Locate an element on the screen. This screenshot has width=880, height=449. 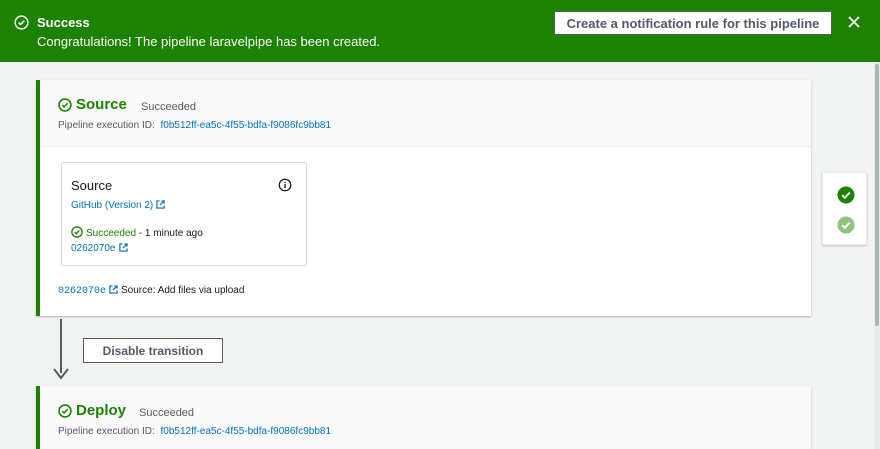
stage-minimap is located at coordinates (844, 208).